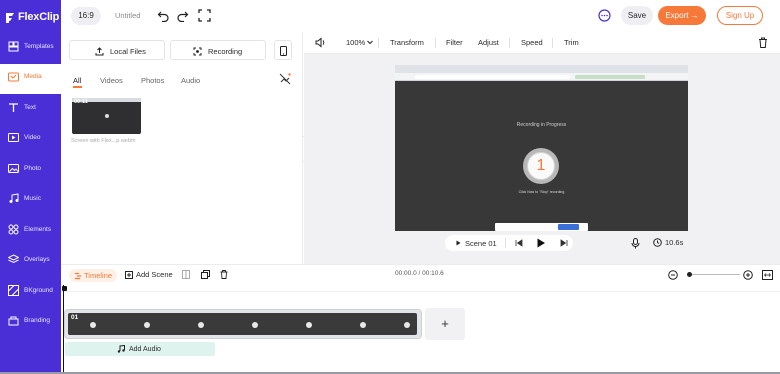 This screenshot has width=780, height=374. I want to click on phone-upload-button, so click(283, 50).